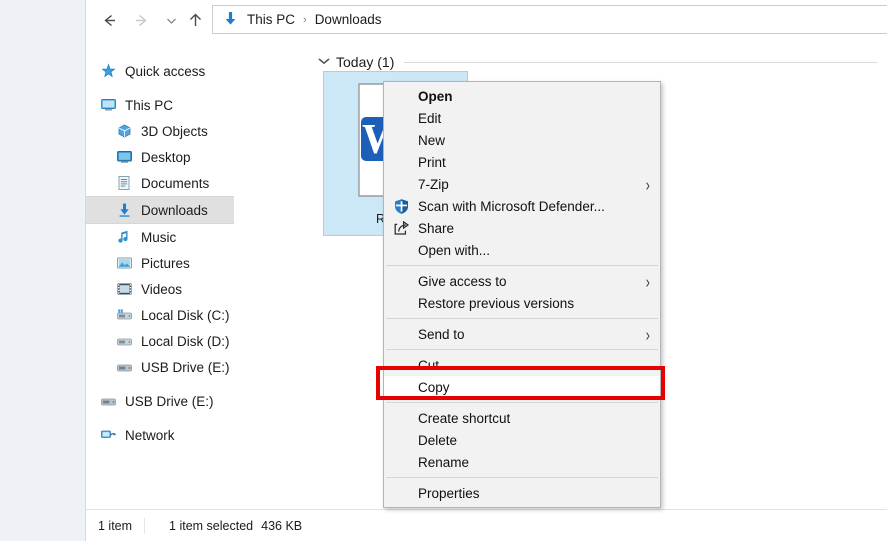 The height and width of the screenshot is (541, 887). I want to click on chevron-down-icon, so click(324, 62).